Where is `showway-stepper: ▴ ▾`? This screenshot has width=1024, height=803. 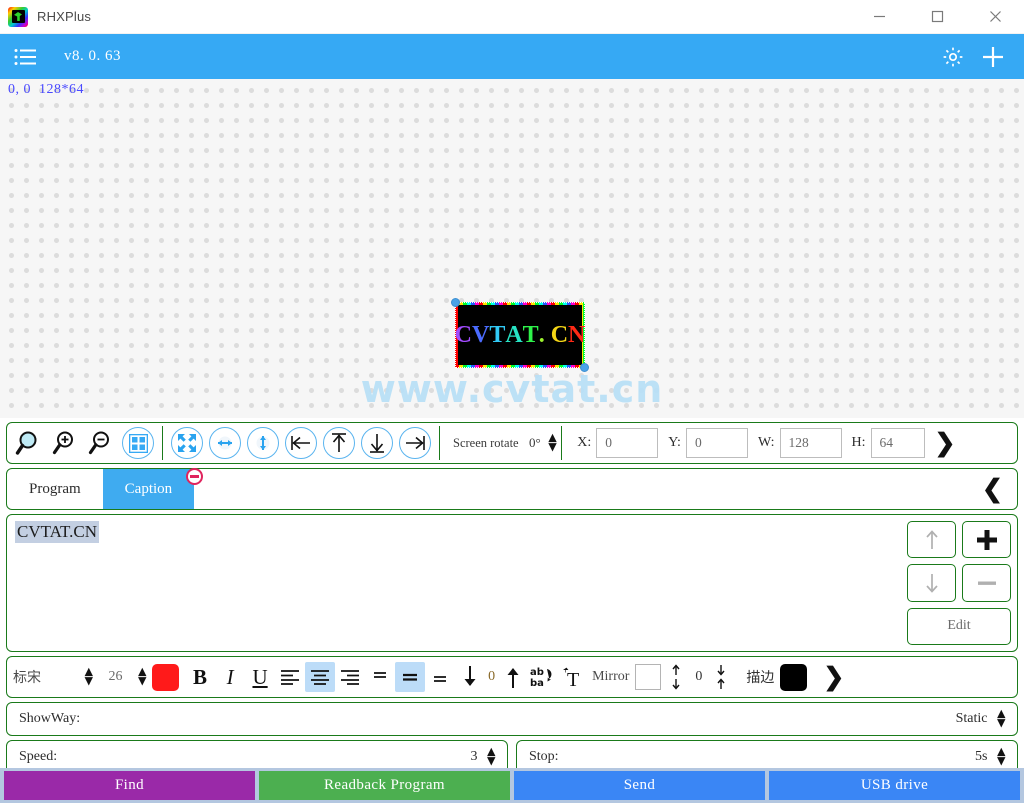 showway-stepper: ▴ ▾ is located at coordinates (1001, 718).